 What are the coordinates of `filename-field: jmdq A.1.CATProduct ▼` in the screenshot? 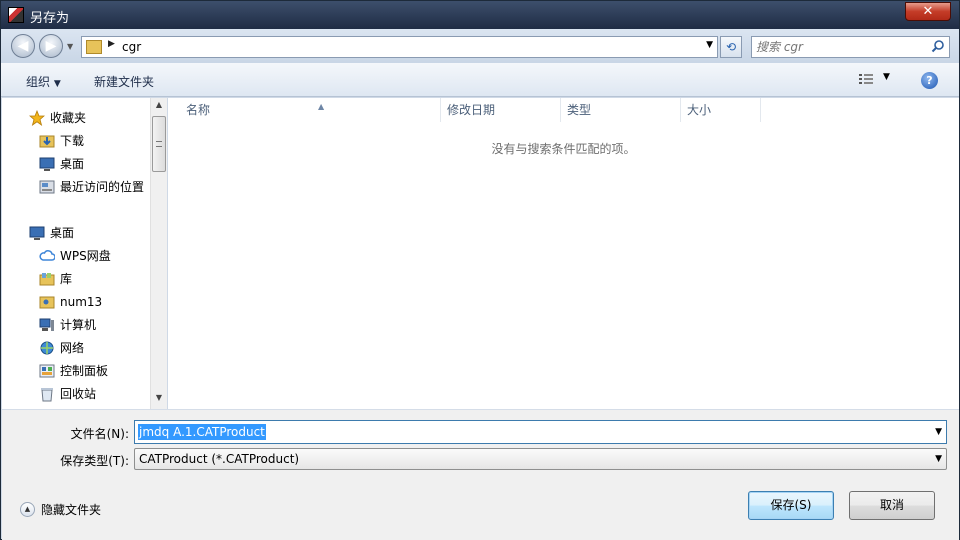 It's located at (540, 432).